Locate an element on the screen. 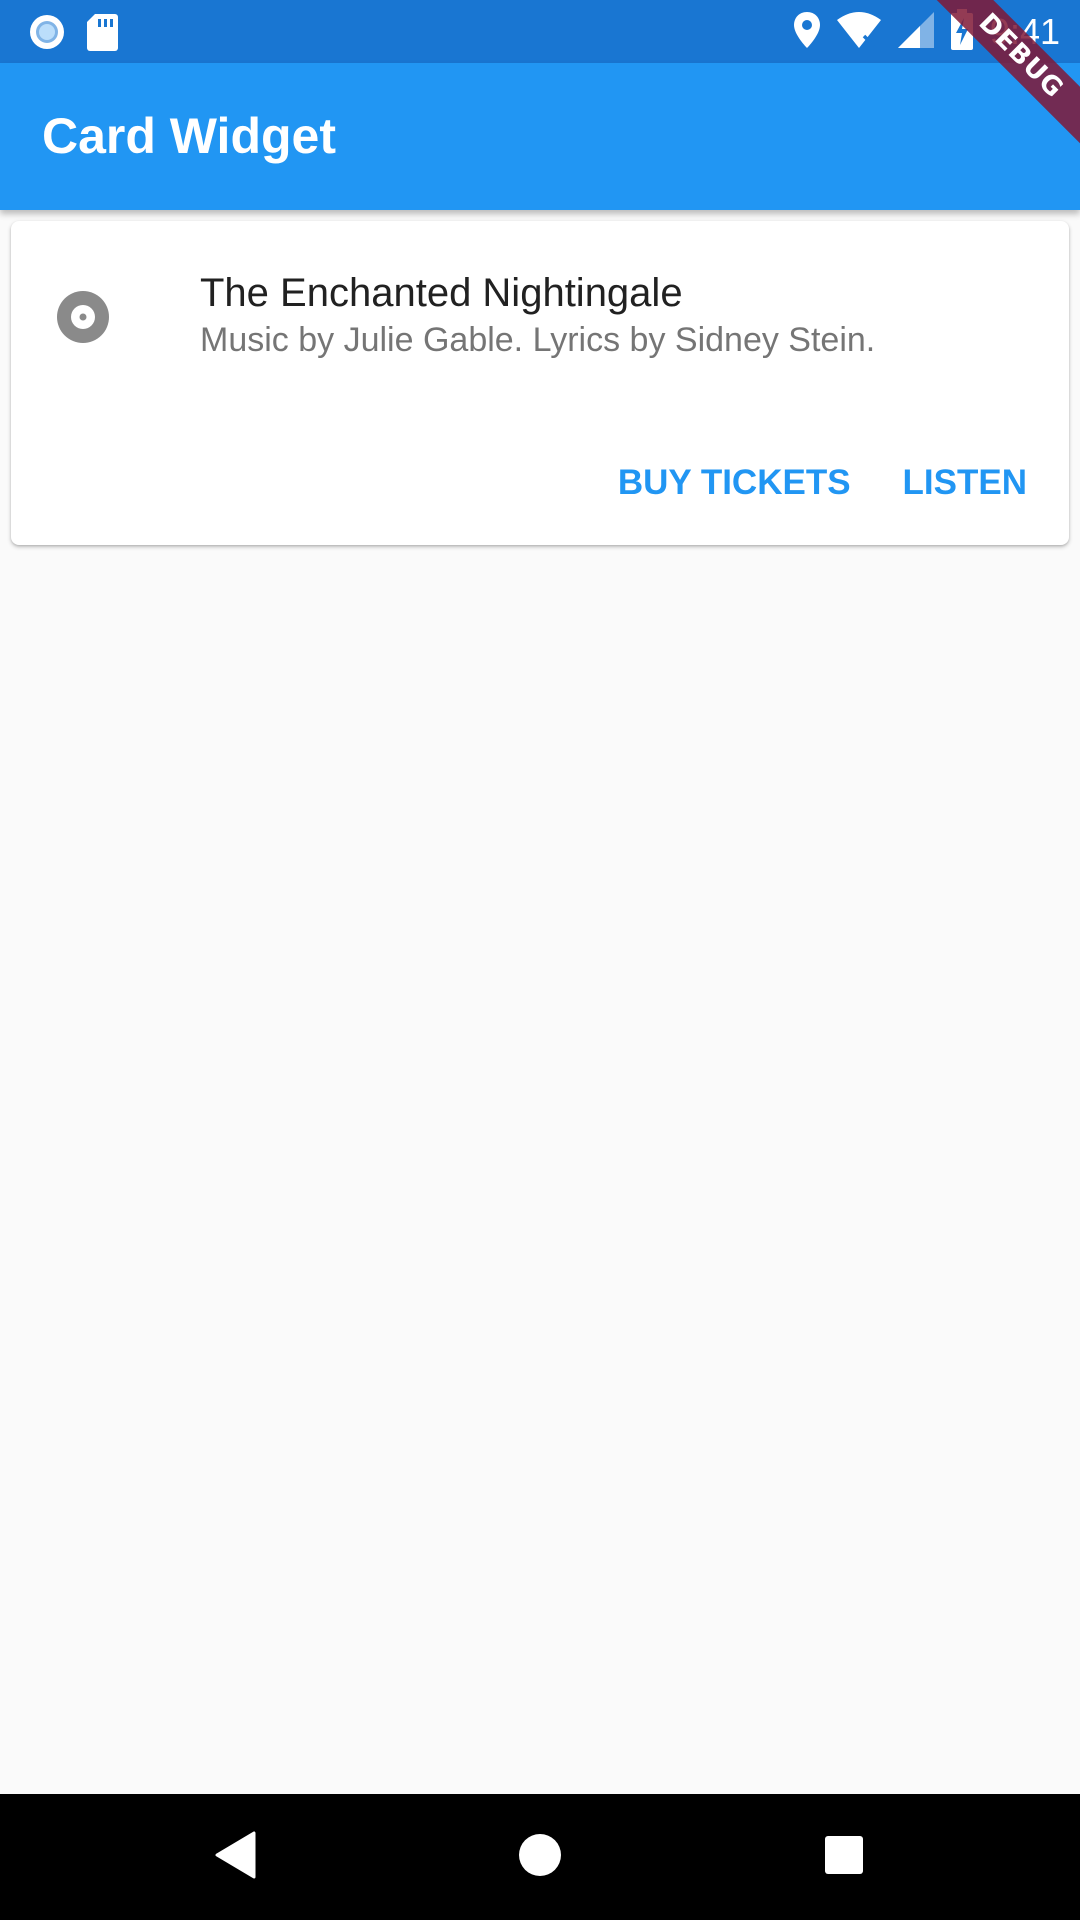 This screenshot has height=1920, width=1080. recents-icon is located at coordinates (844, 1857).